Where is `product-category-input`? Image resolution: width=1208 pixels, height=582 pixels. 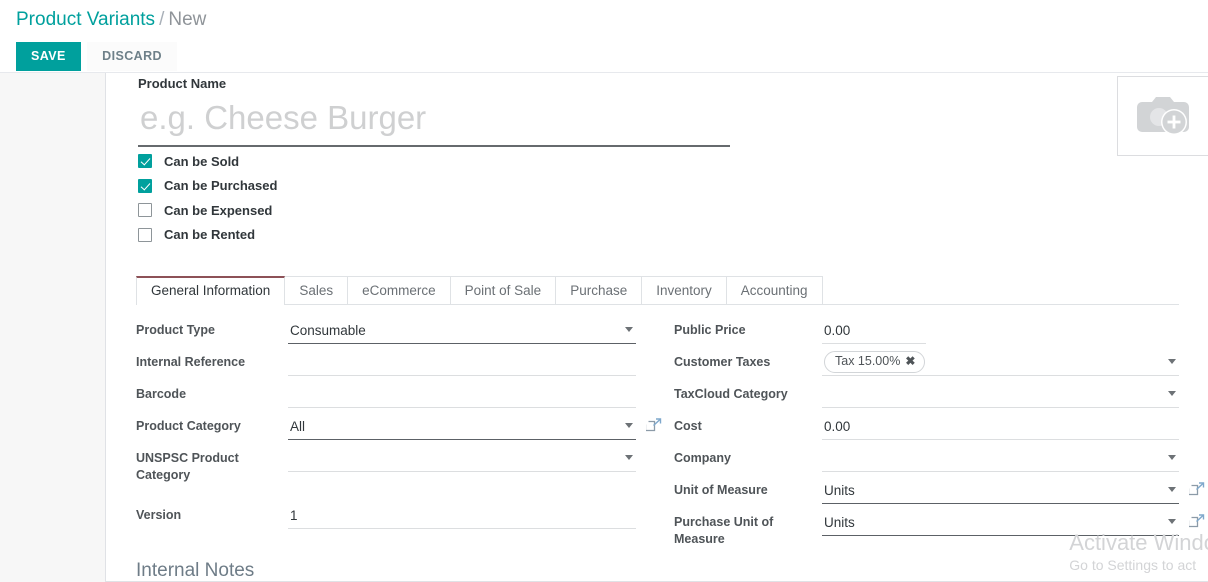 product-category-input is located at coordinates (462, 427).